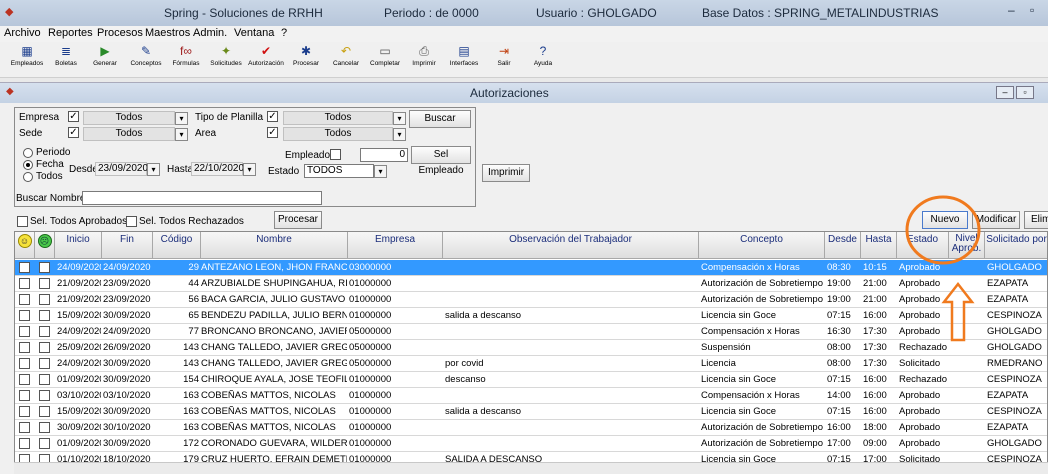 The height and width of the screenshot is (474, 1048). Describe the element at coordinates (543, 60) in the screenshot. I see `toolbar-ayuda-button: ? Ayuda` at that location.